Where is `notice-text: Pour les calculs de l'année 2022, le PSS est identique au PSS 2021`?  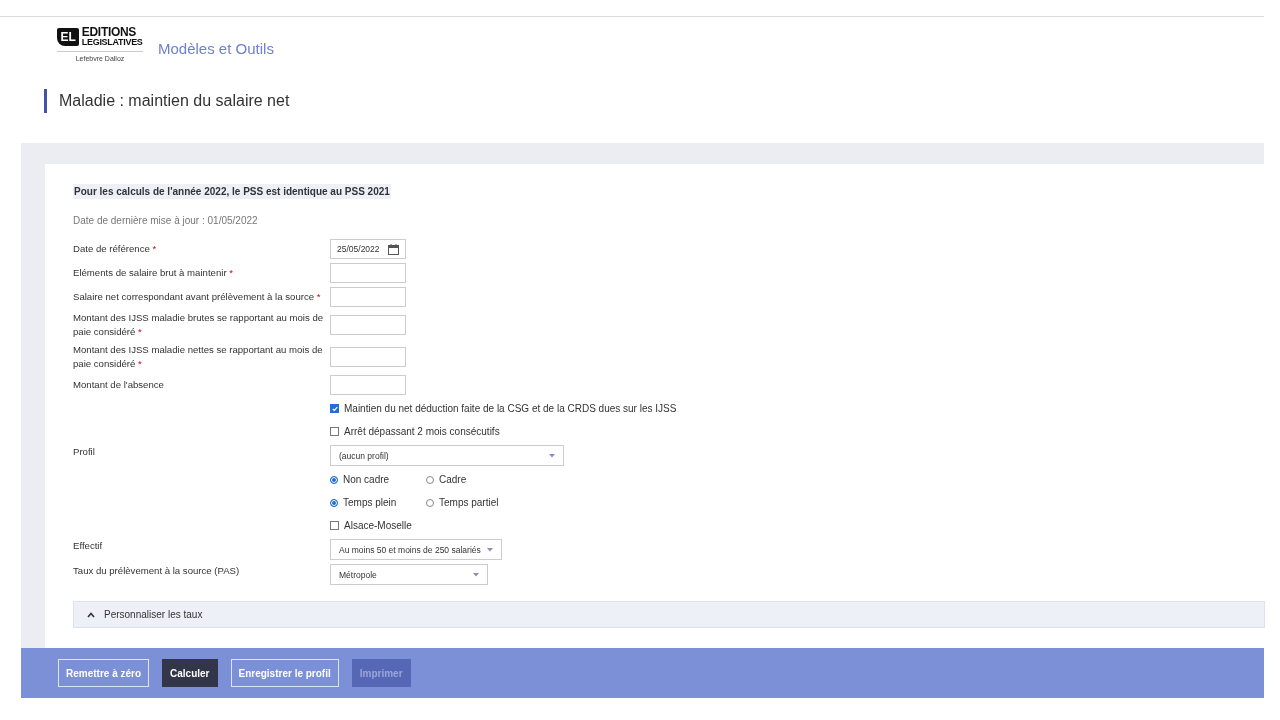 notice-text: Pour les calculs de l'année 2022, le PSS est identique au PSS 2021 is located at coordinates (232, 191).